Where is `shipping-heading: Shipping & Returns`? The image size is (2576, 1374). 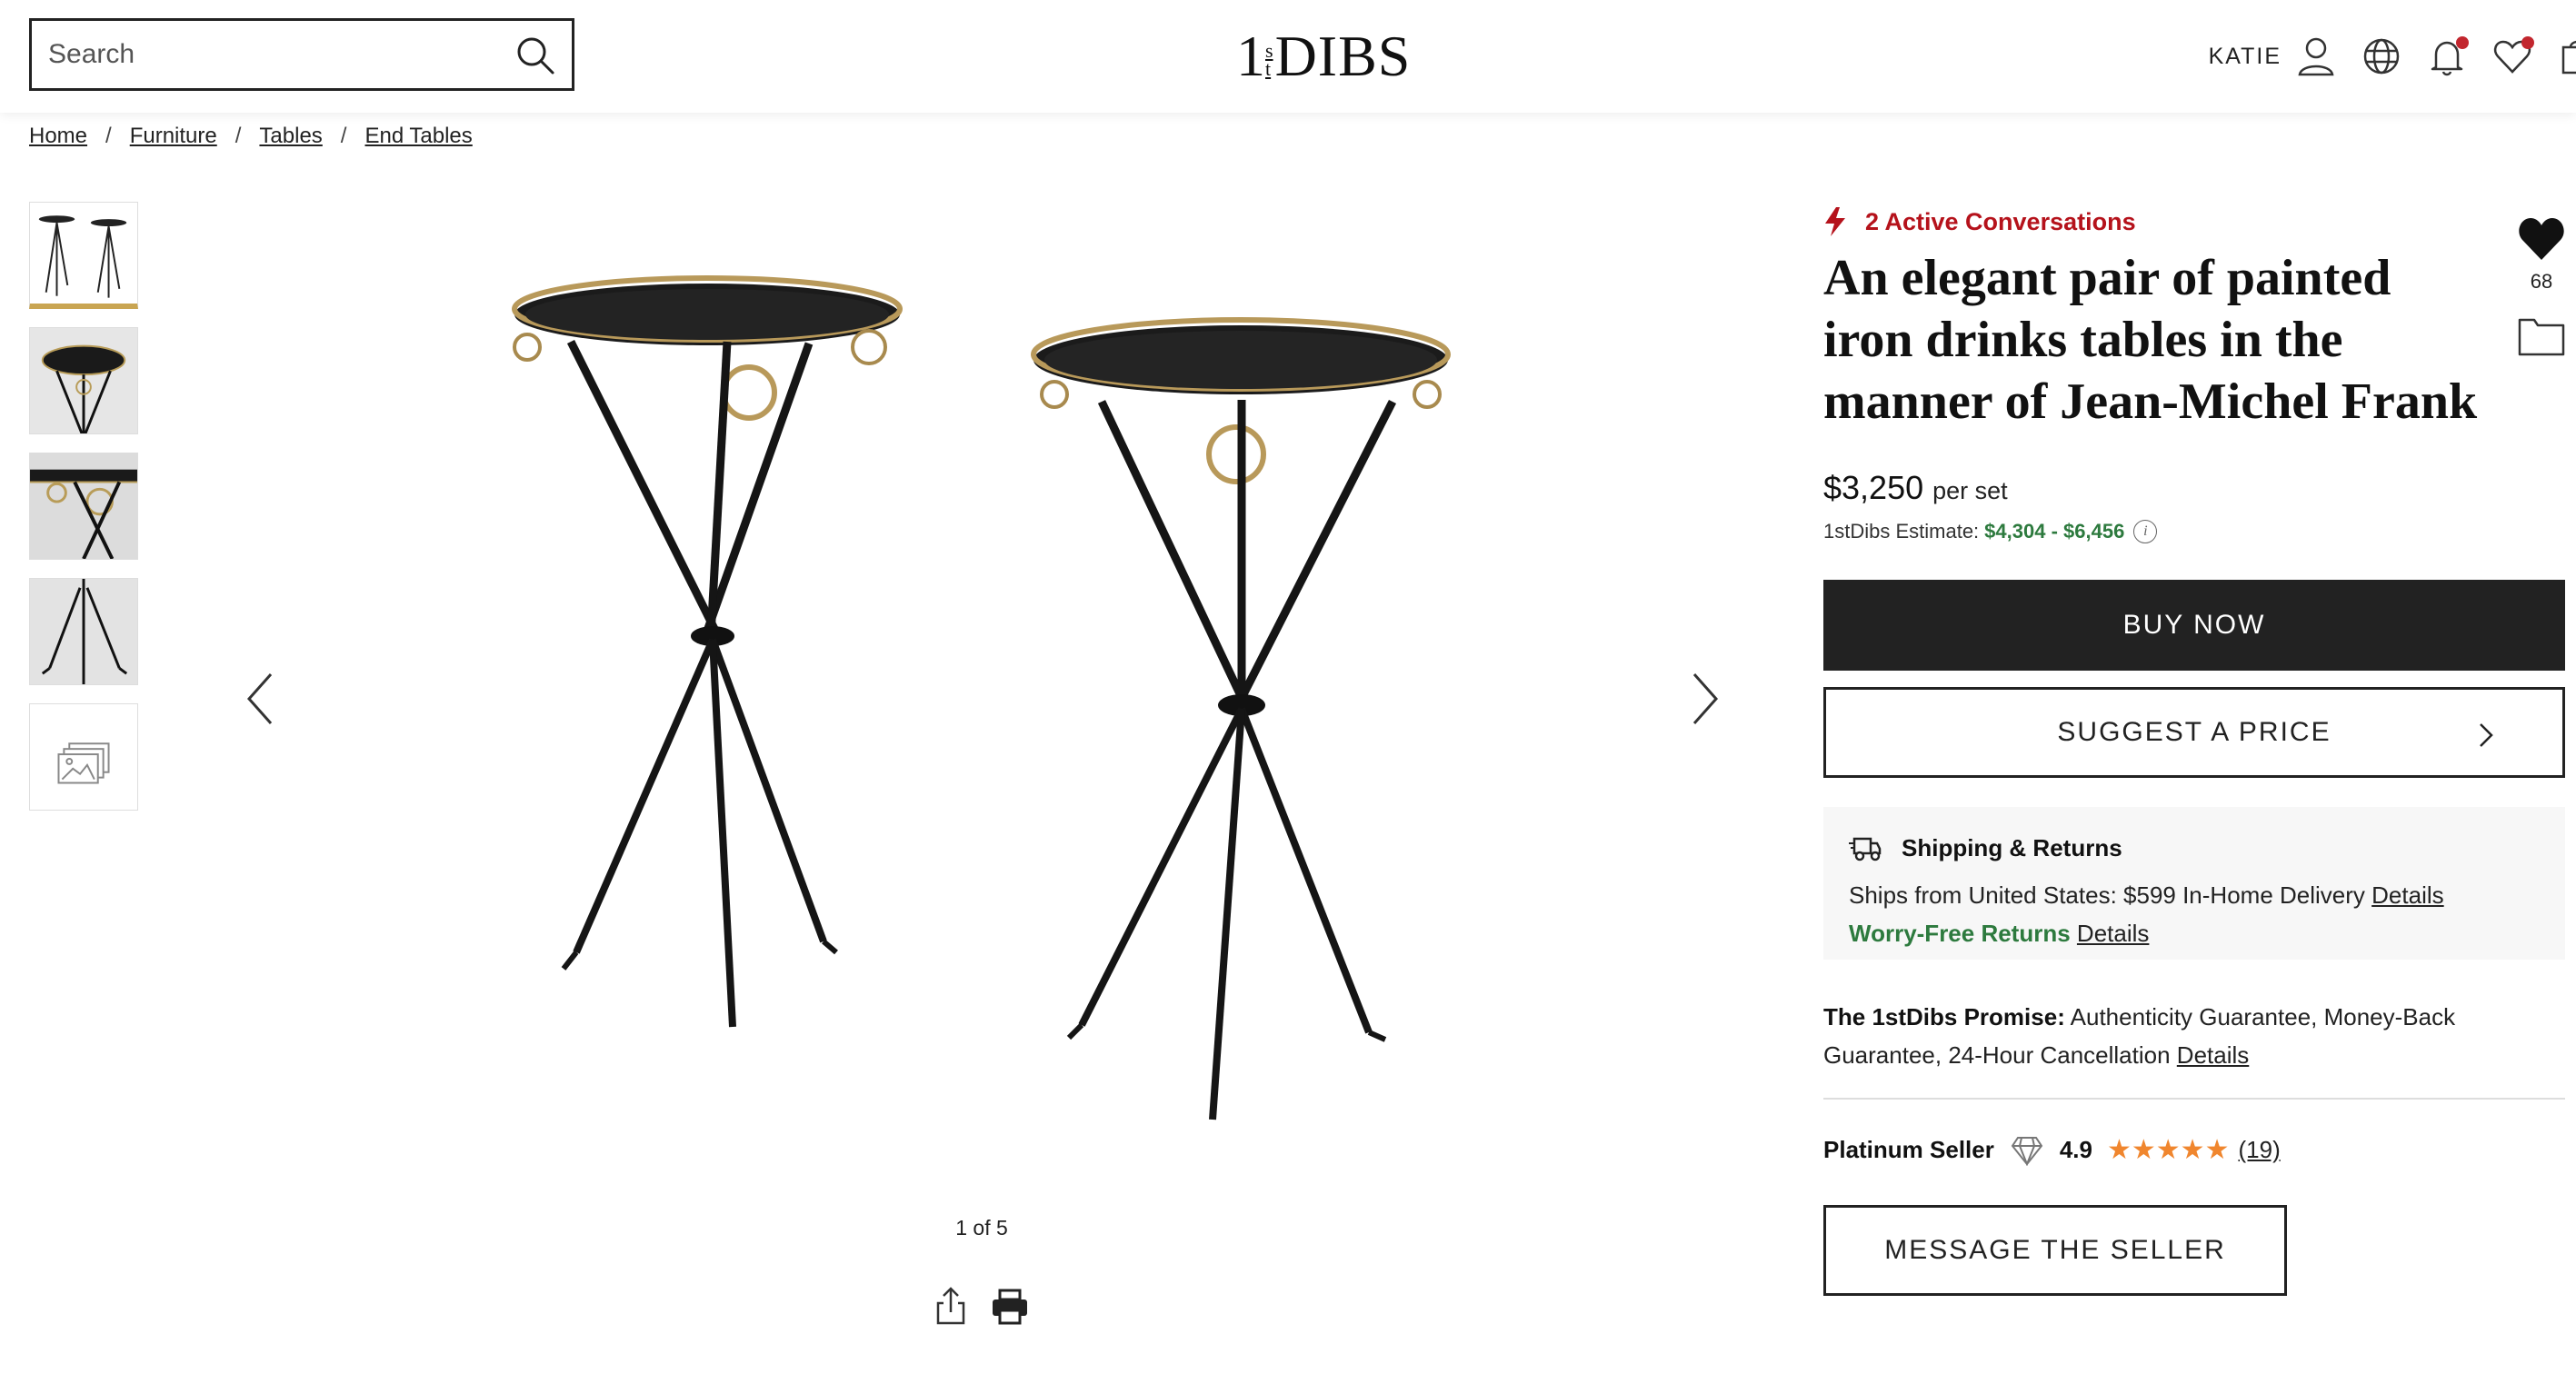
shipping-heading: Shipping & Returns is located at coordinates (1986, 848).